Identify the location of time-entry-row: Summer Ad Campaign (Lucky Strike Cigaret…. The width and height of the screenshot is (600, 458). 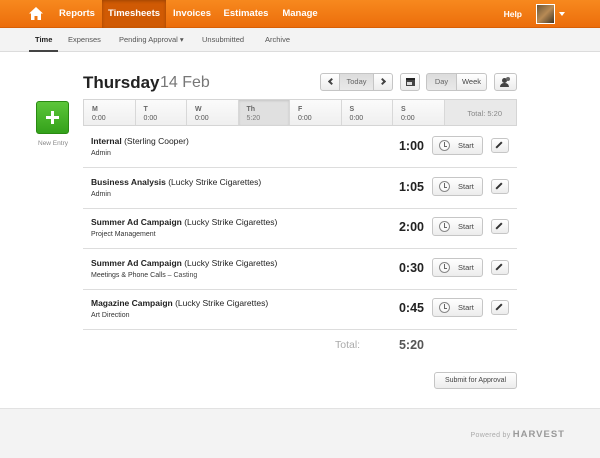
(300, 228).